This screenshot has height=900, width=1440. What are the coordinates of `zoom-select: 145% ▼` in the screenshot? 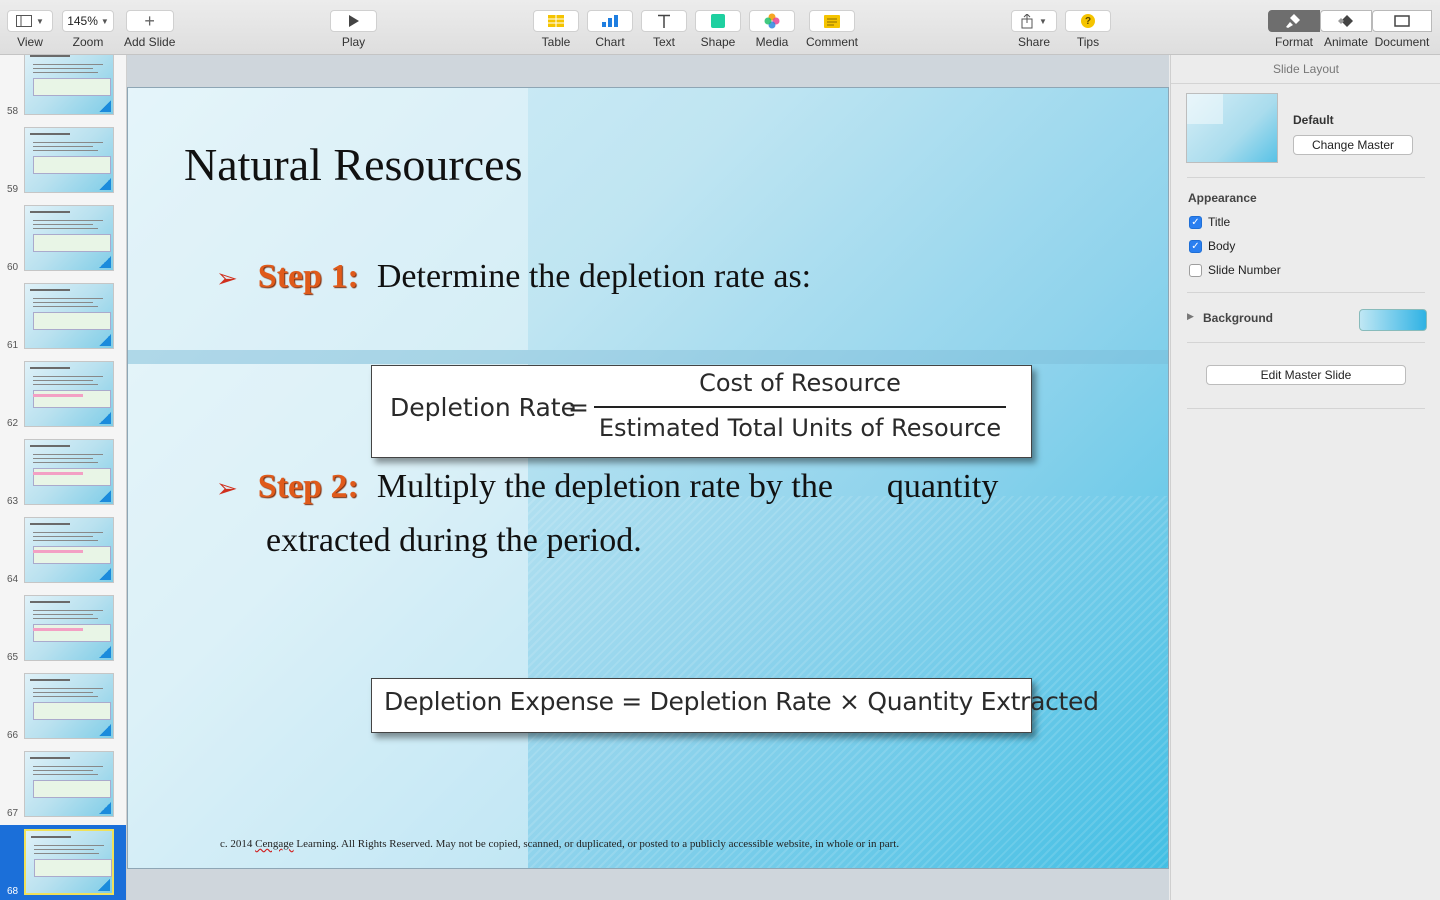 It's located at (88, 21).